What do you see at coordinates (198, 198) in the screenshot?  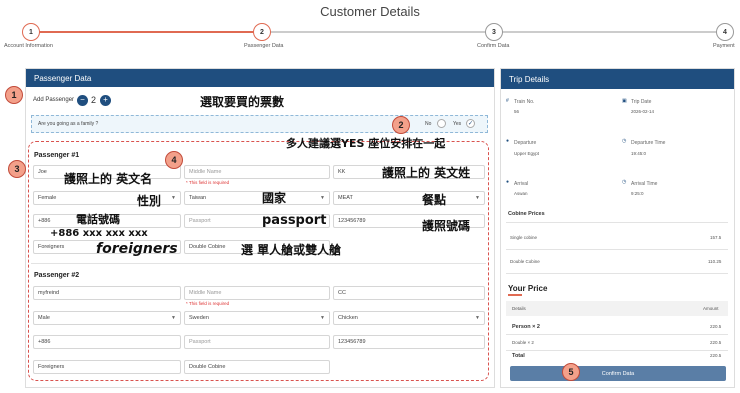 I see `p1-country-value: Taiwan` at bounding box center [198, 198].